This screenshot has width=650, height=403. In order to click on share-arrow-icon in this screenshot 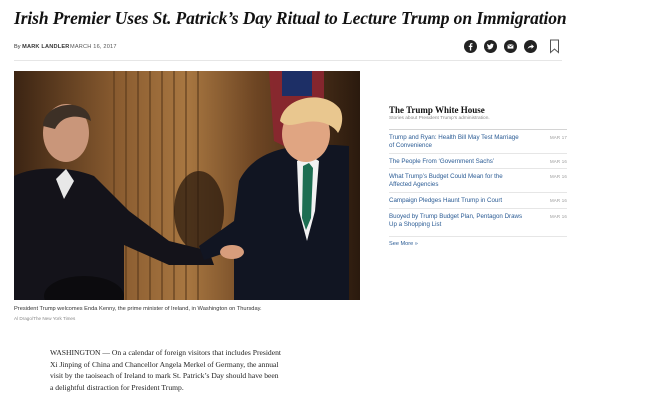, I will do `click(530, 46)`.